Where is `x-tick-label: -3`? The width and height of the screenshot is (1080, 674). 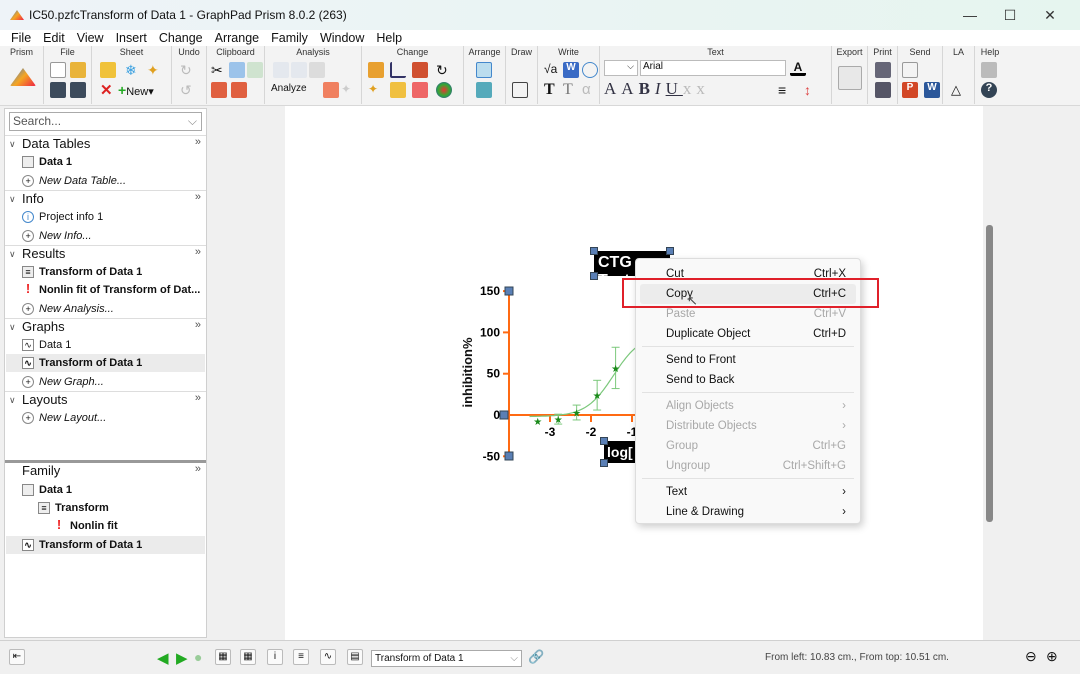 x-tick-label: -3 is located at coordinates (550, 432).